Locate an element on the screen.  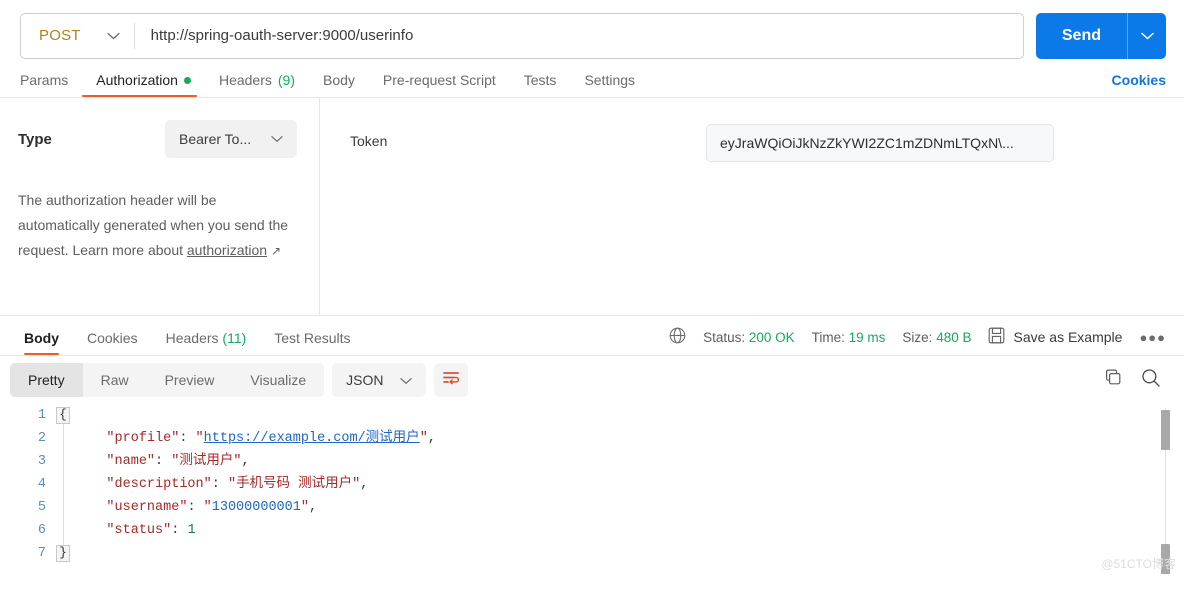
auth-type-label: Type is located at coordinates (35, 139).